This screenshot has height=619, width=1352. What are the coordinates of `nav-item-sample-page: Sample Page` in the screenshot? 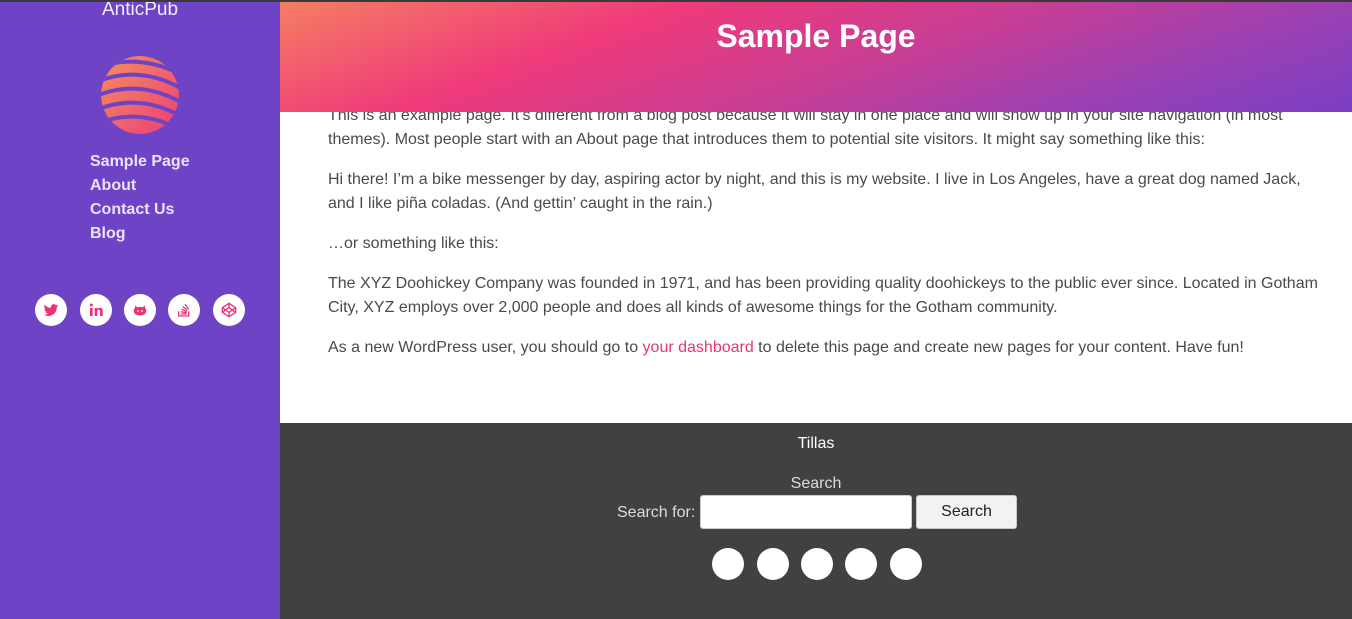 It's located at (140, 162).